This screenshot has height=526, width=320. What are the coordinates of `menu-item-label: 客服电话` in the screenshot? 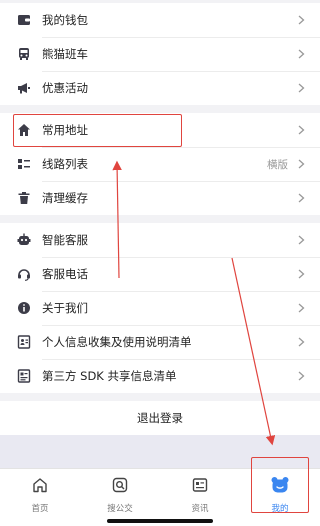 It's located at (65, 274).